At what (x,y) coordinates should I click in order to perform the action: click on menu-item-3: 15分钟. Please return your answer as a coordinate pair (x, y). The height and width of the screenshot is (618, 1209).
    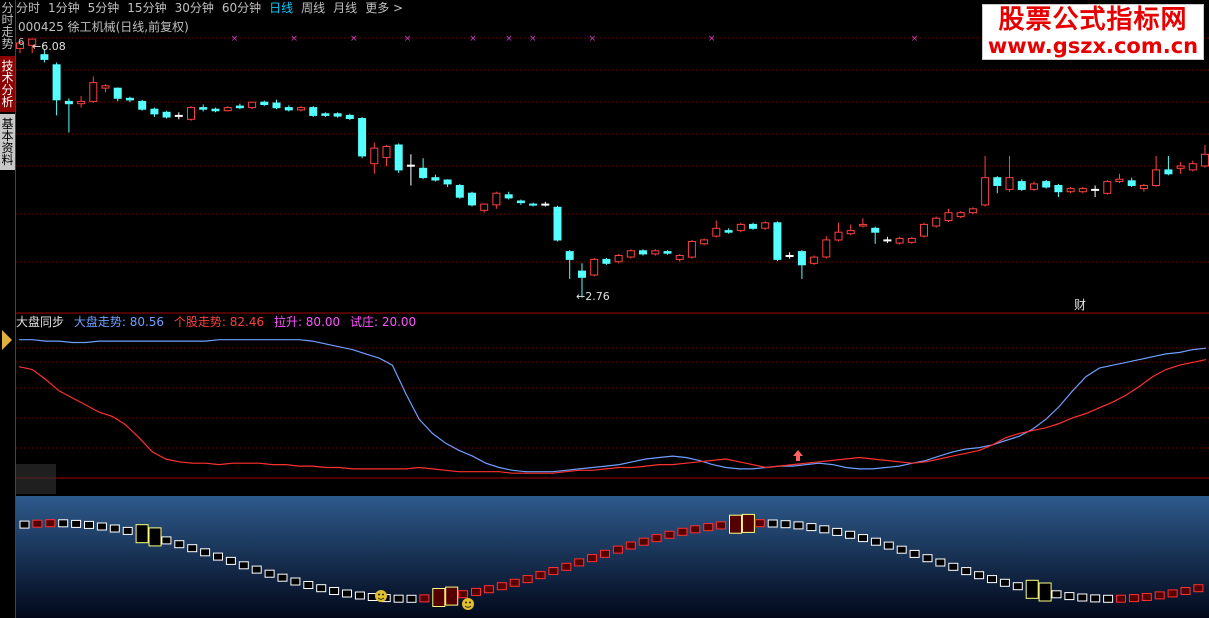
    Looking at the image, I should click on (146, 8).